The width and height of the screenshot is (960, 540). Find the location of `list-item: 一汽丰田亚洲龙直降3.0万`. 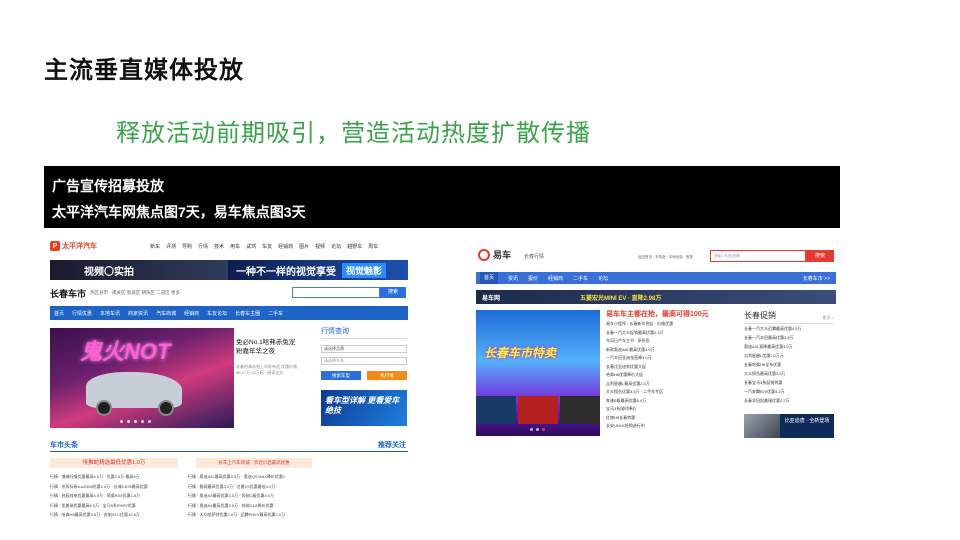

list-item: 一汽丰田亚洲龙直降3.0万 is located at coordinates (673, 358).